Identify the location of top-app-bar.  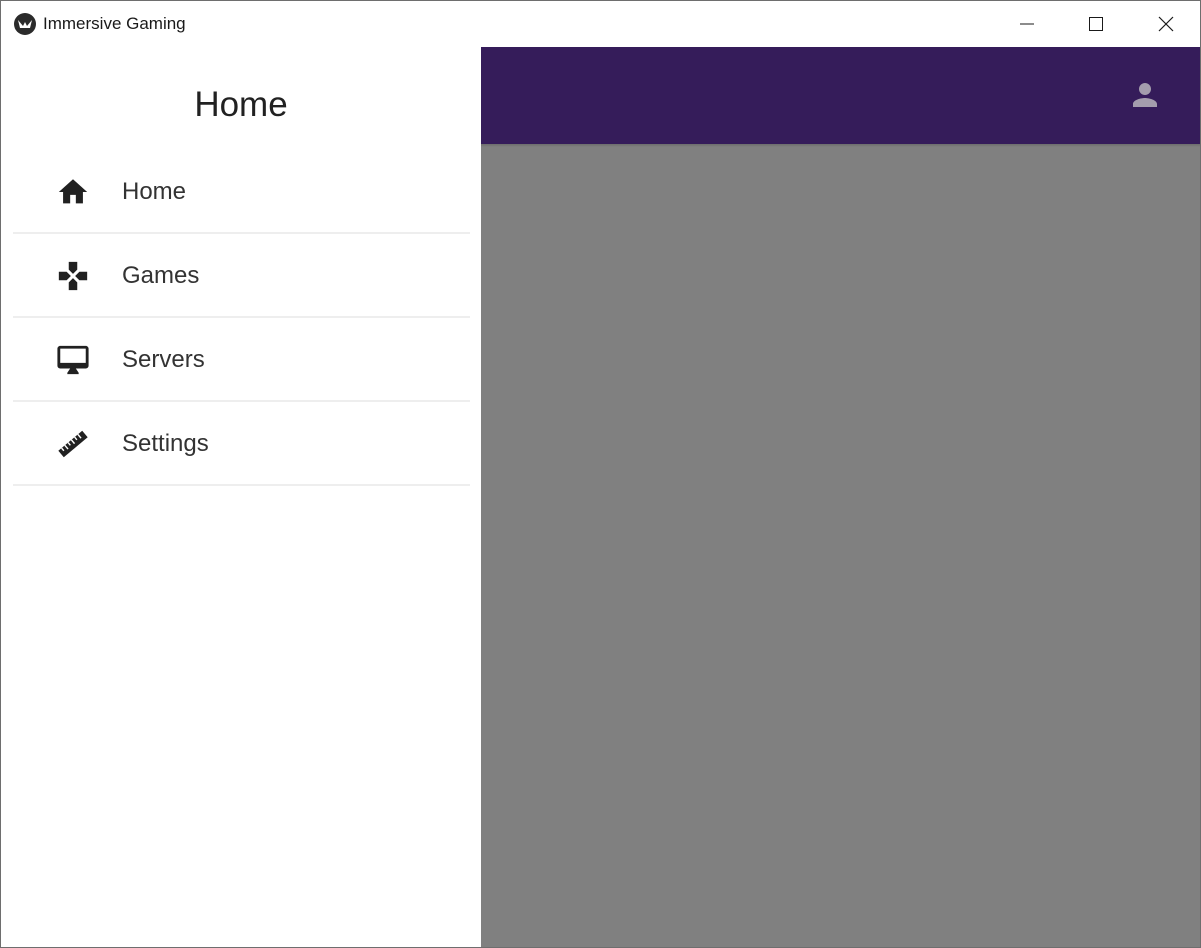
(840, 95).